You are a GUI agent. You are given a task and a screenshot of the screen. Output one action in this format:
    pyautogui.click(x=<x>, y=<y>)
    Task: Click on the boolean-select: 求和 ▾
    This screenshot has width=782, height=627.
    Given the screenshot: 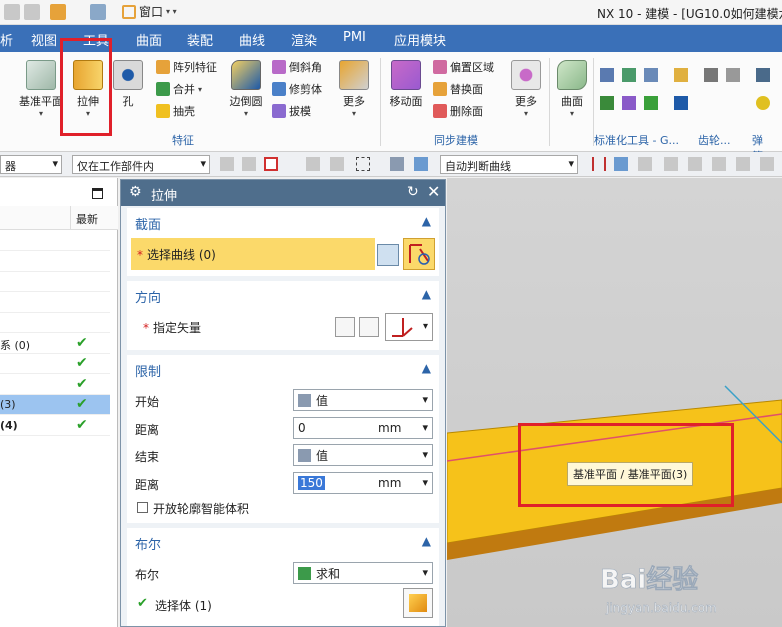 What is the action you would take?
    pyautogui.click(x=363, y=573)
    